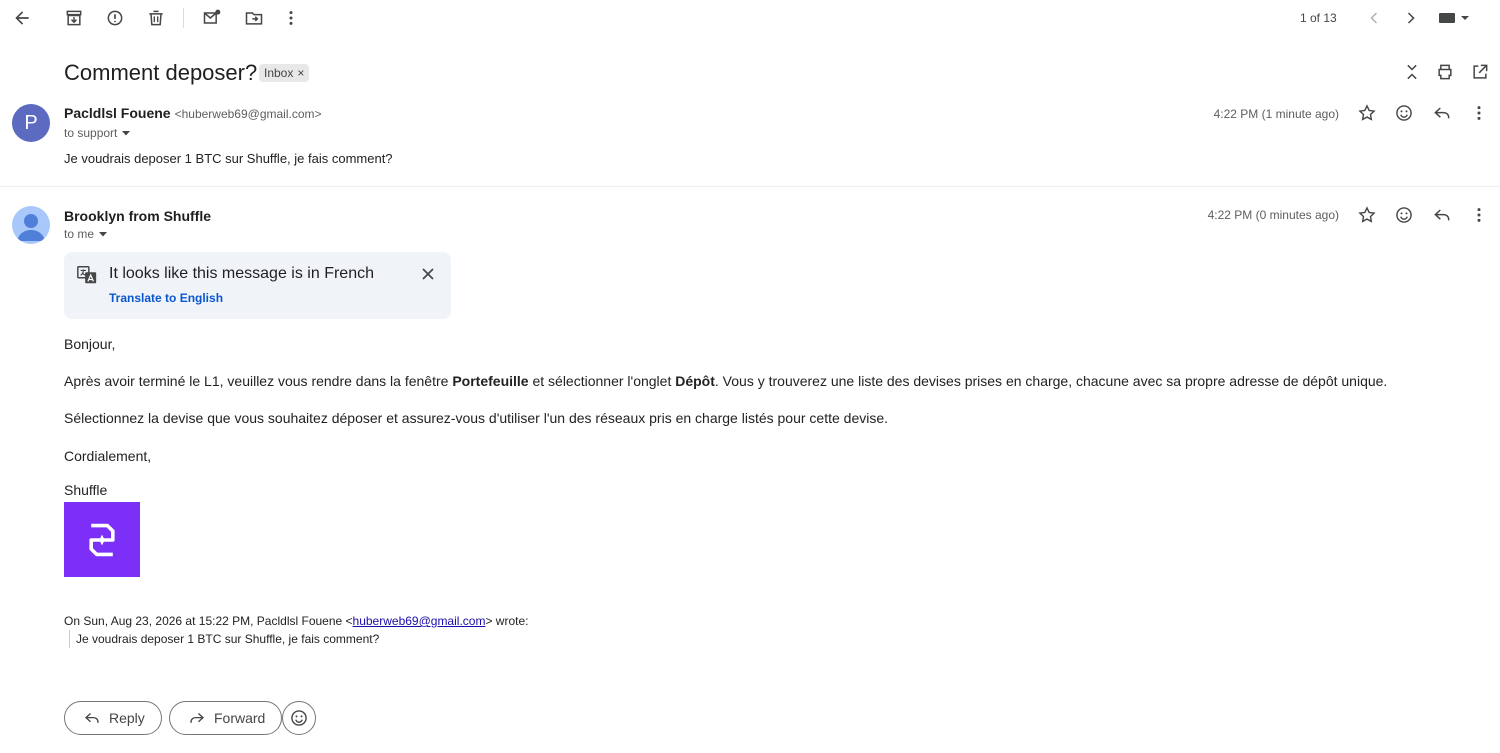 The height and width of the screenshot is (753, 1500). I want to click on translate-link: Translate to English, so click(166, 298).